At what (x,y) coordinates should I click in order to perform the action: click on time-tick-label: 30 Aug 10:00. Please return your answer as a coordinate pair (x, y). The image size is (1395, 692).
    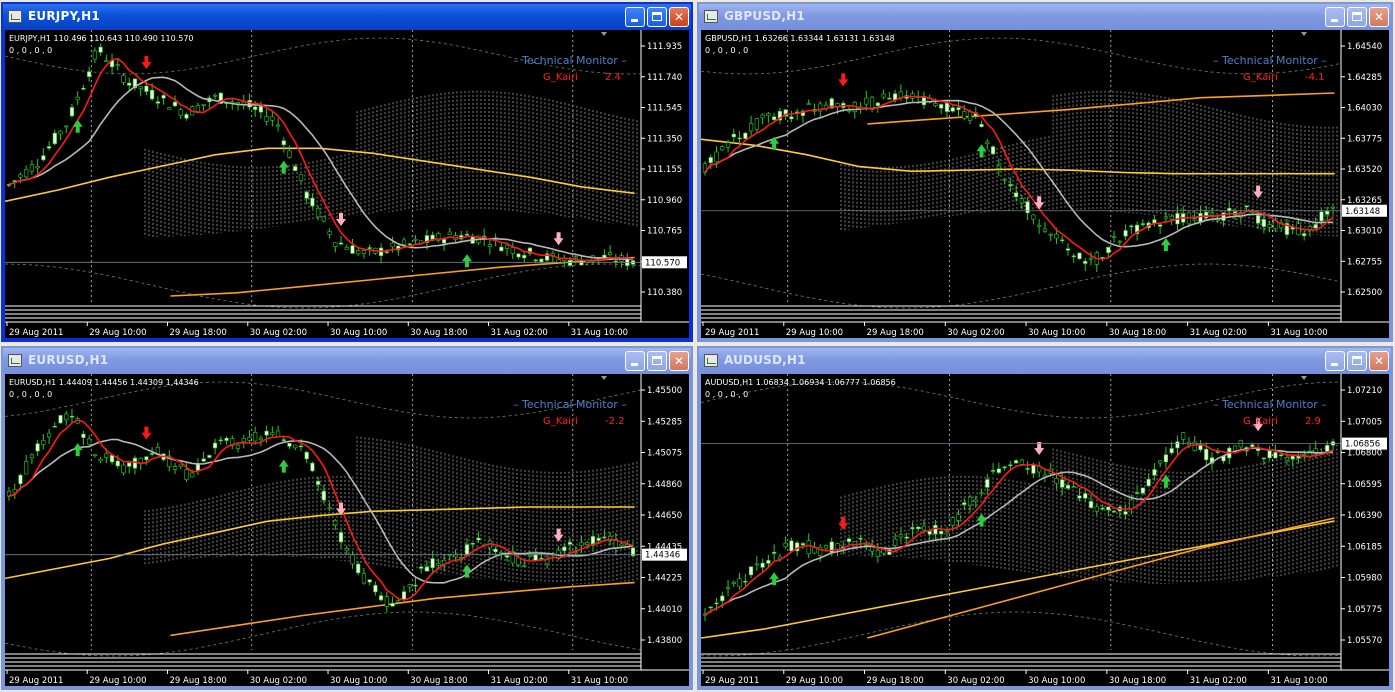
    Looking at the image, I should click on (358, 333).